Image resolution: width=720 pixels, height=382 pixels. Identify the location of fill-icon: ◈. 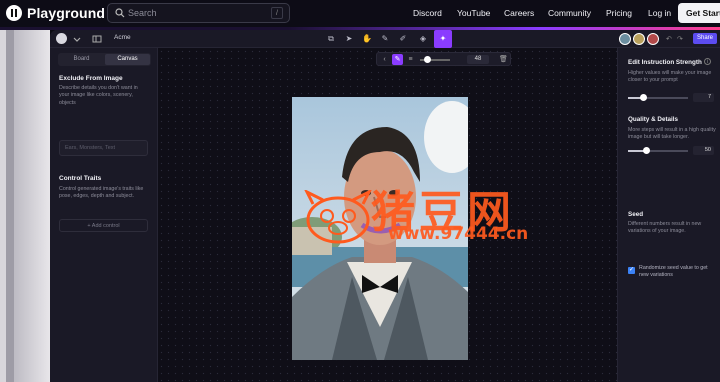
(423, 39).